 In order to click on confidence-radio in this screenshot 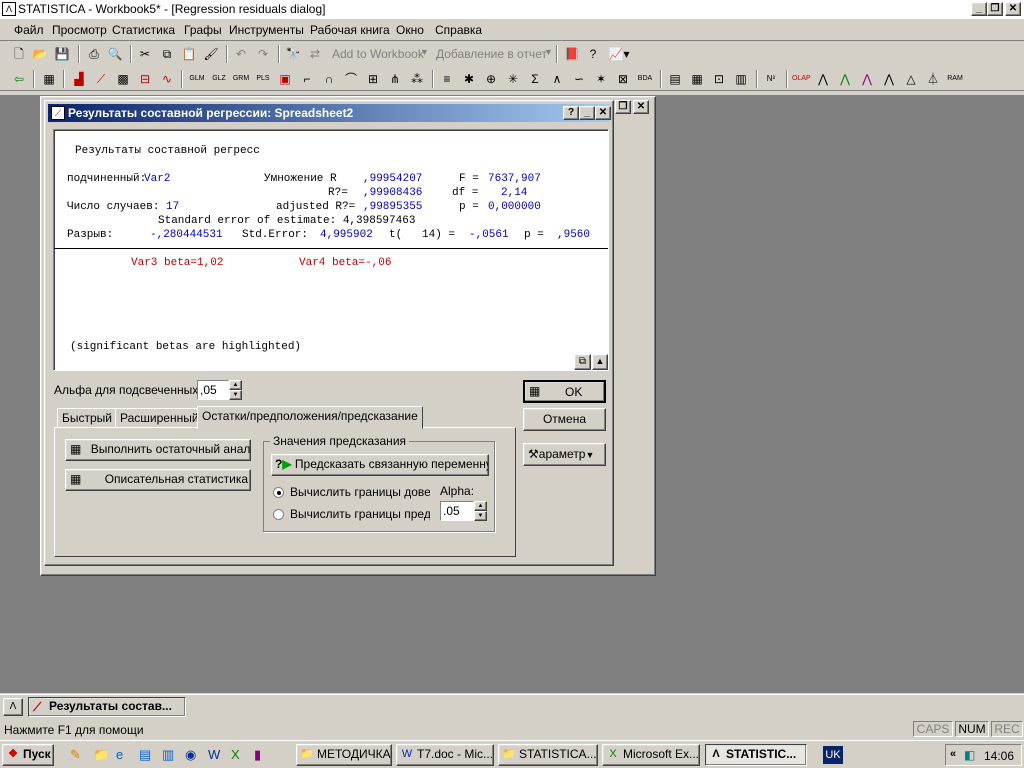, I will do `click(278, 492)`.